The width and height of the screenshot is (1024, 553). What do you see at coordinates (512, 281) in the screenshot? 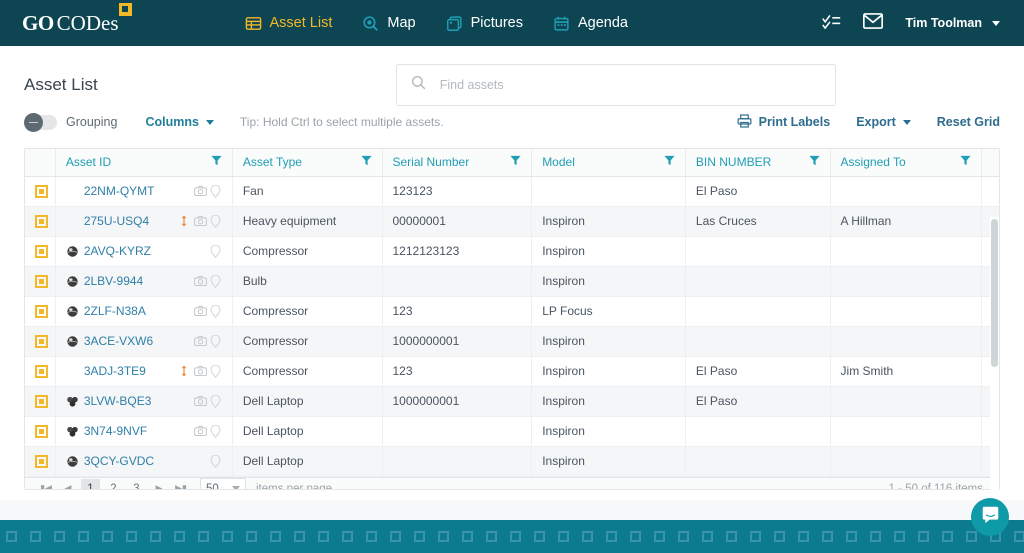
I see `table-row: 2LBV-9944 Bulb Inspiron` at bounding box center [512, 281].